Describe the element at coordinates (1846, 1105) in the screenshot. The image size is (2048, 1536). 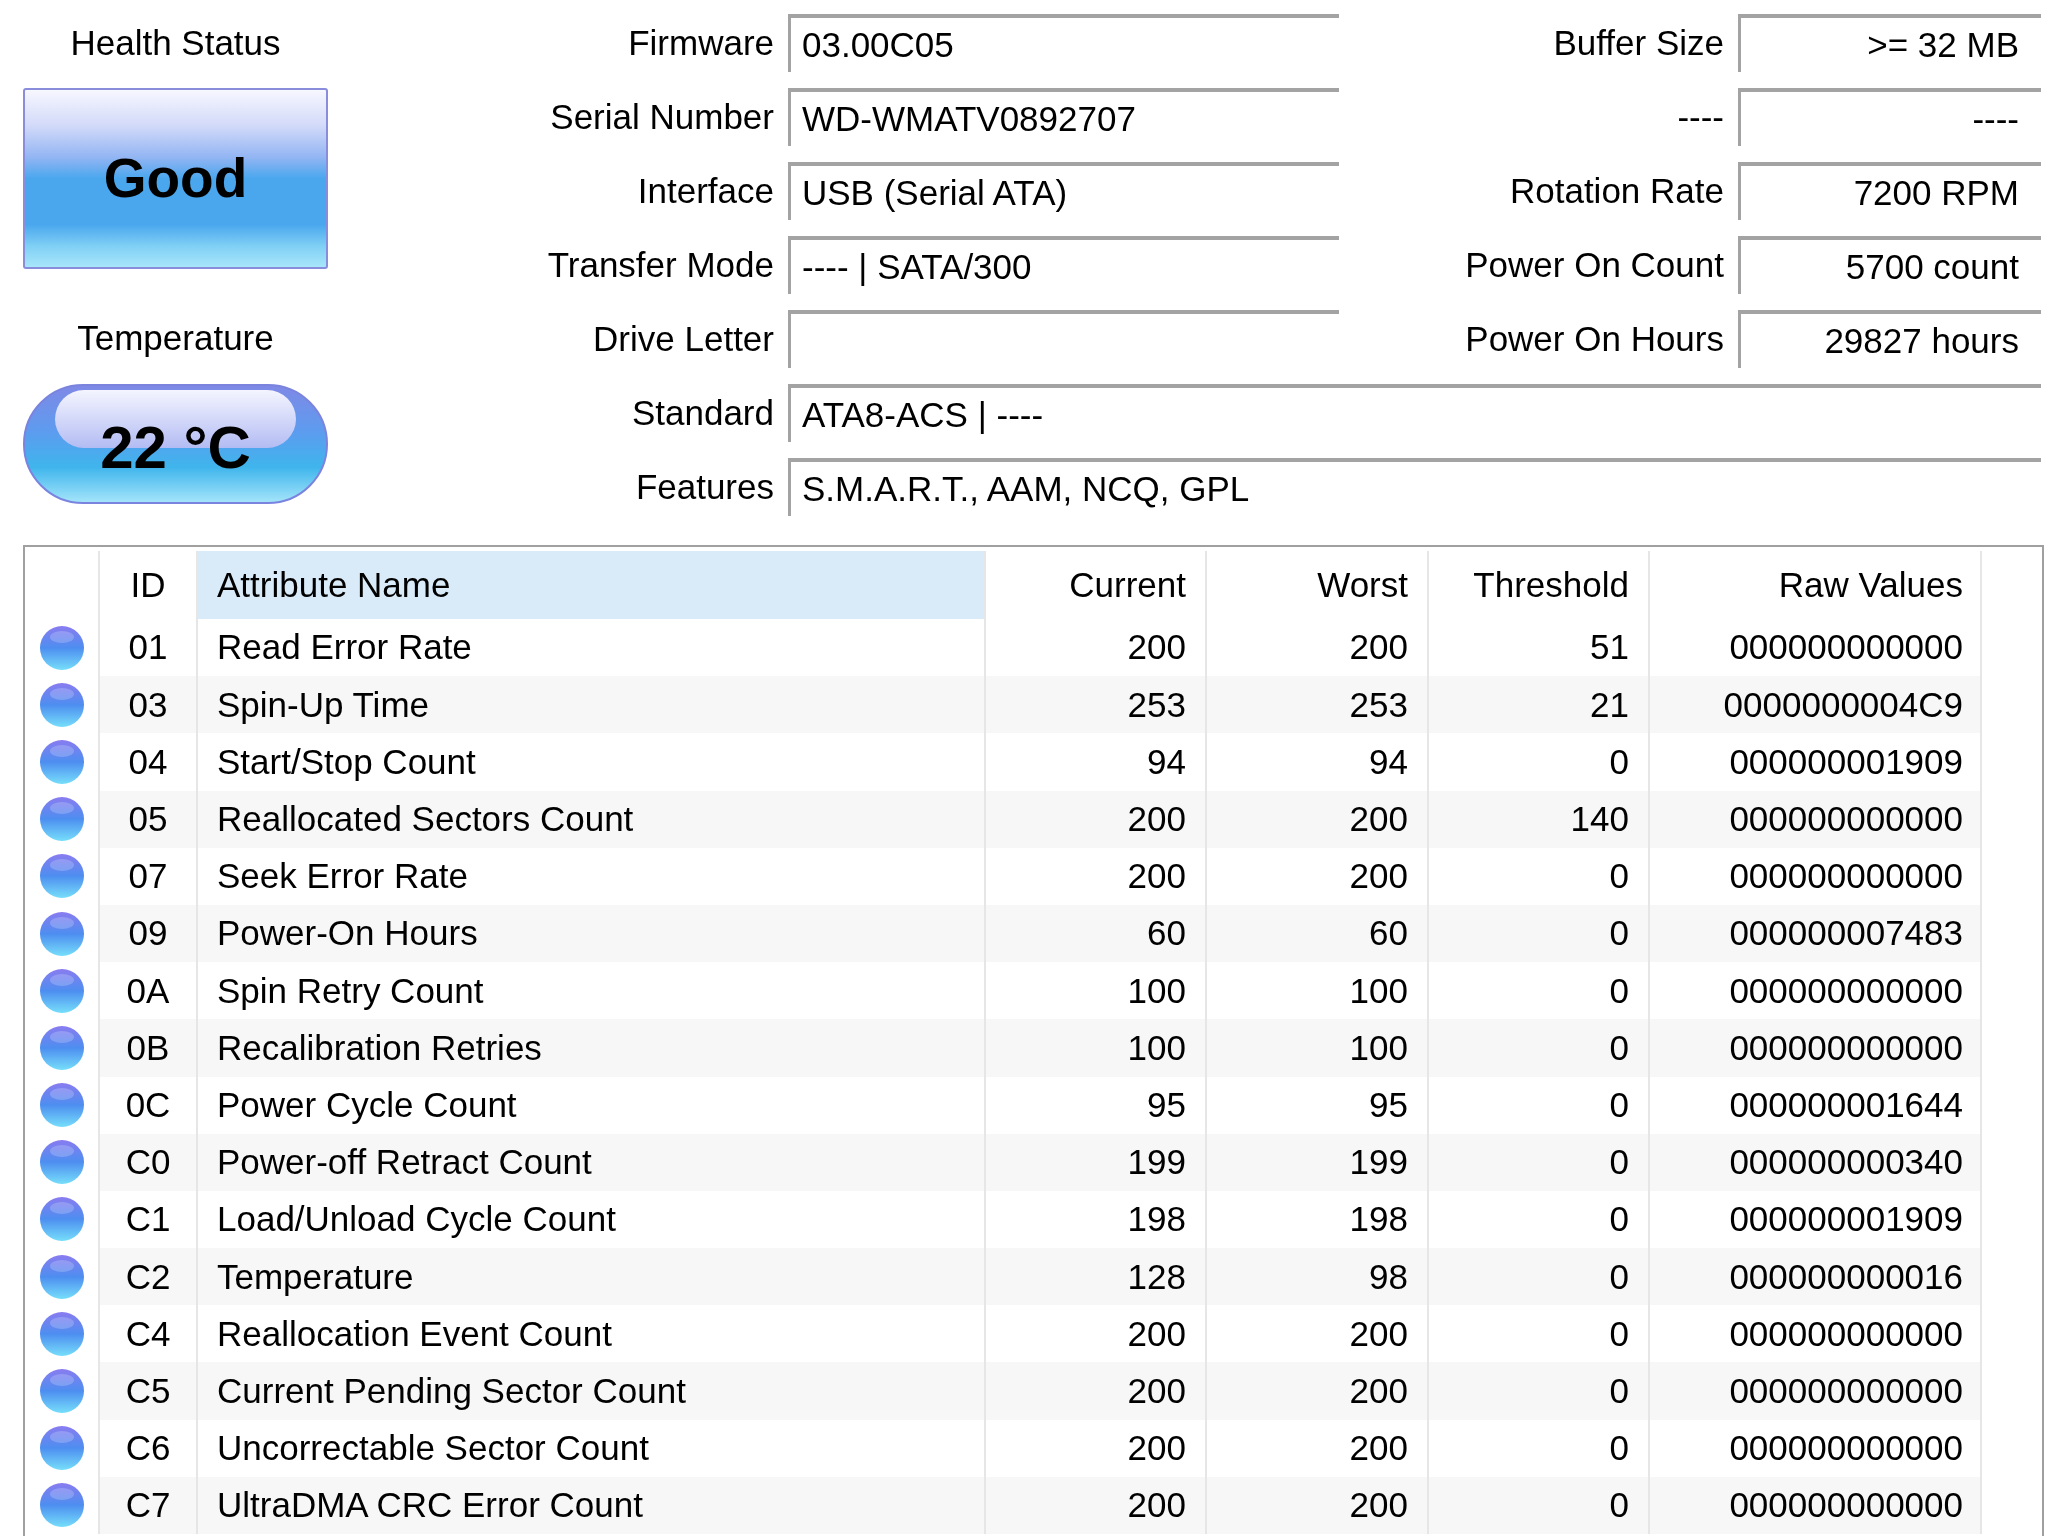
I see `raw-value: 000000001644` at that location.